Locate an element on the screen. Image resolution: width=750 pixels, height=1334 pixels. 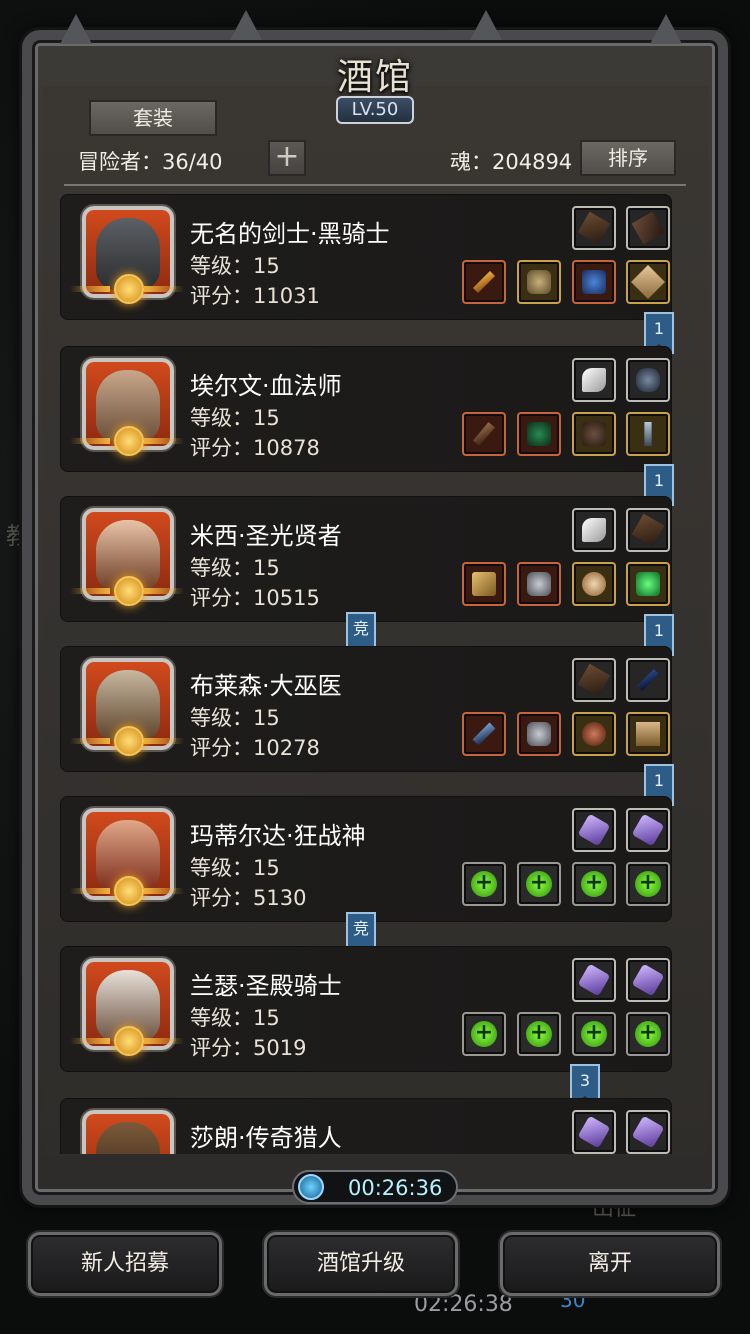
hero-score: 评分：10278 is located at coordinates (255, 748).